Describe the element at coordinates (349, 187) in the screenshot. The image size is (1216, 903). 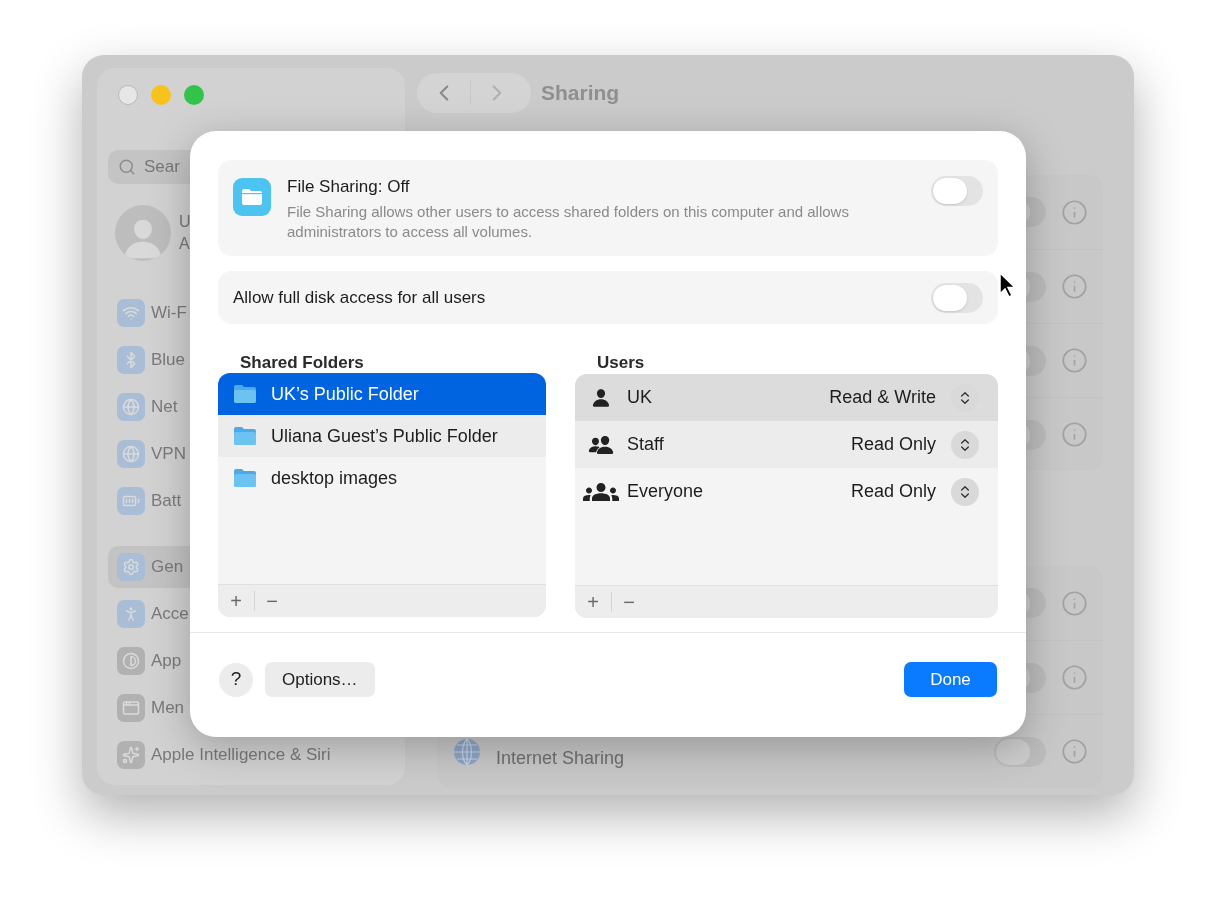
I see `service-title: File Sharing: Off` at that location.